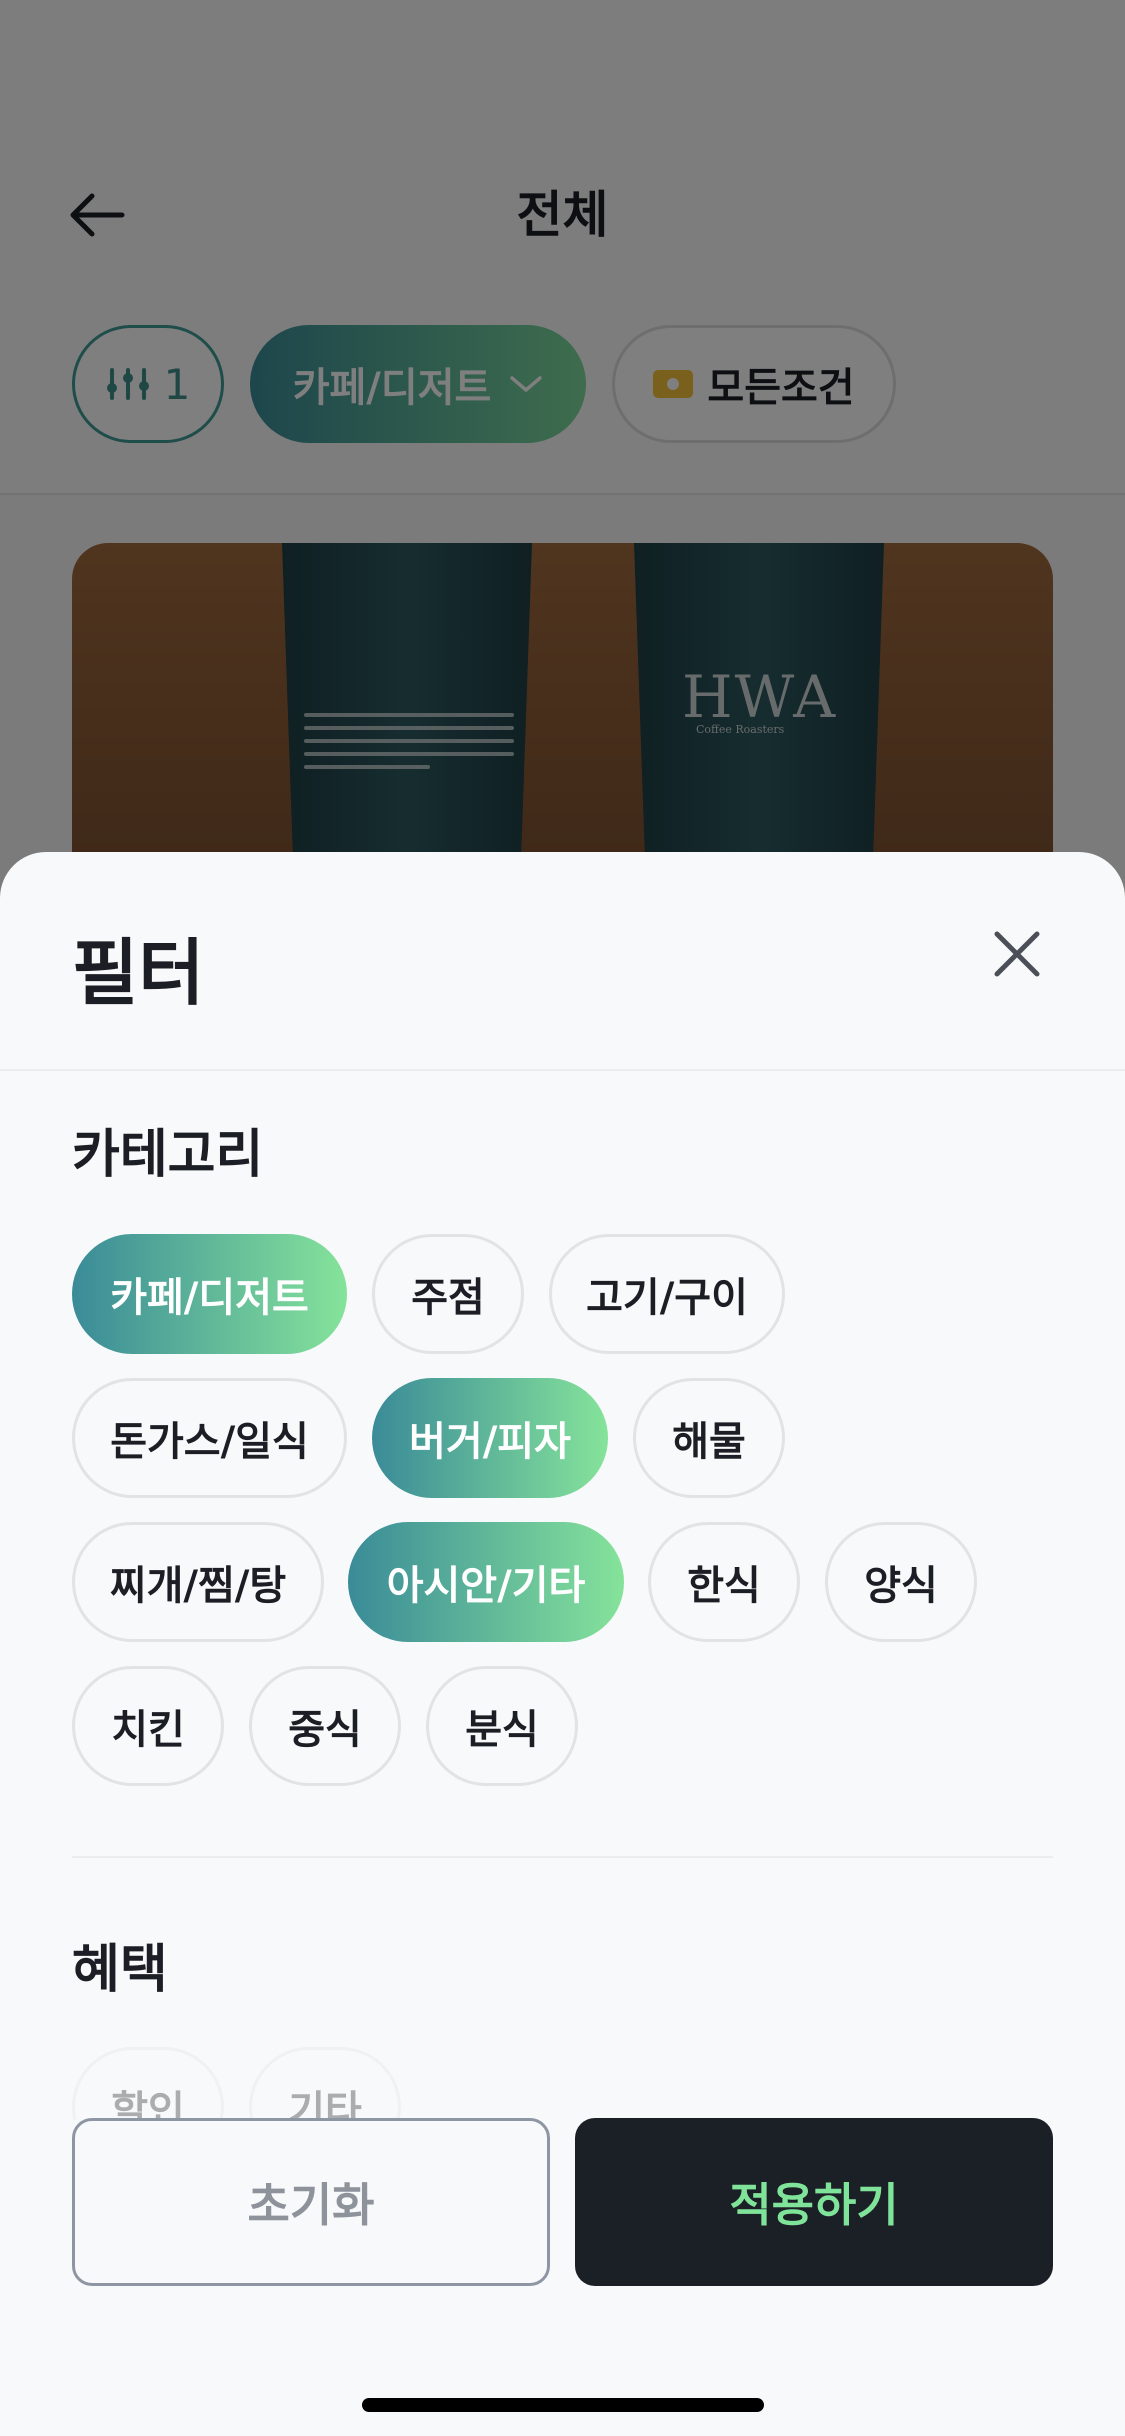  Describe the element at coordinates (198, 1582) in the screenshot. I see `category-pill-stew: 찌개/찜/탕` at that location.